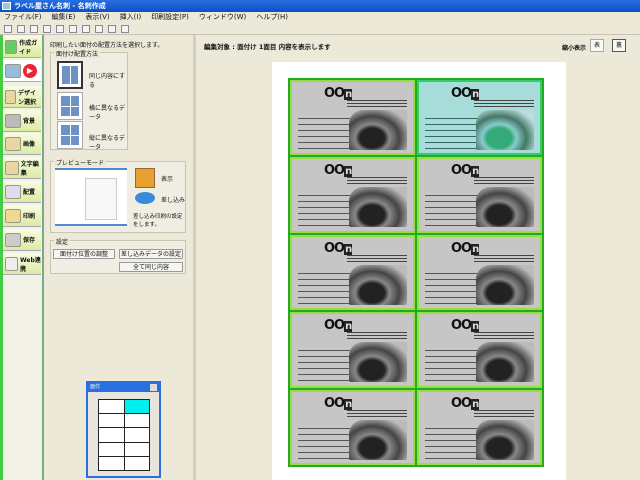  Describe the element at coordinates (28, 47) in the screenshot. I see `sidebar-item-label: 作成ガイド` at that location.